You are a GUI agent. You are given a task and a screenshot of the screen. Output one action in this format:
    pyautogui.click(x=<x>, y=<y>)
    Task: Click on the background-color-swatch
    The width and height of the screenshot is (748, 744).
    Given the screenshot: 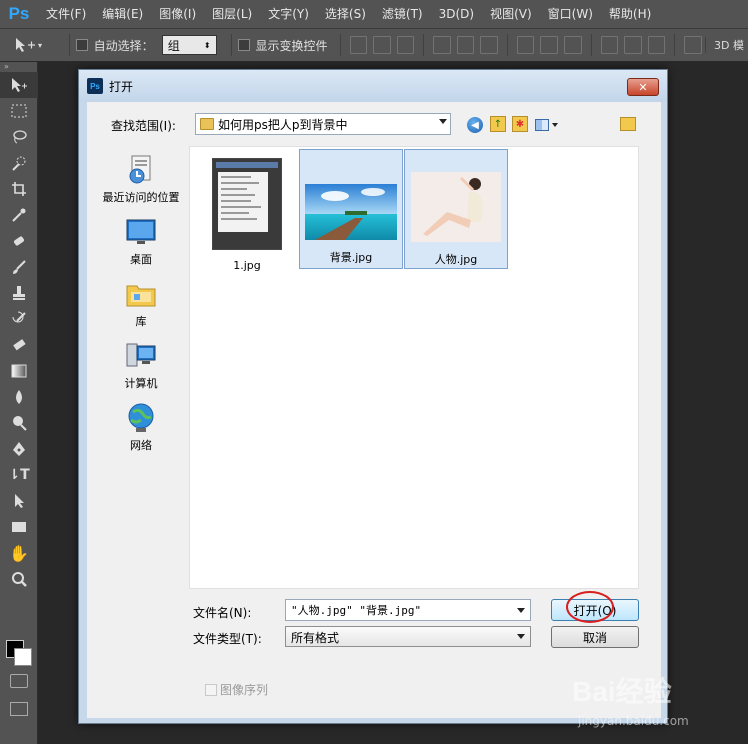 What is the action you would take?
    pyautogui.click(x=23, y=657)
    